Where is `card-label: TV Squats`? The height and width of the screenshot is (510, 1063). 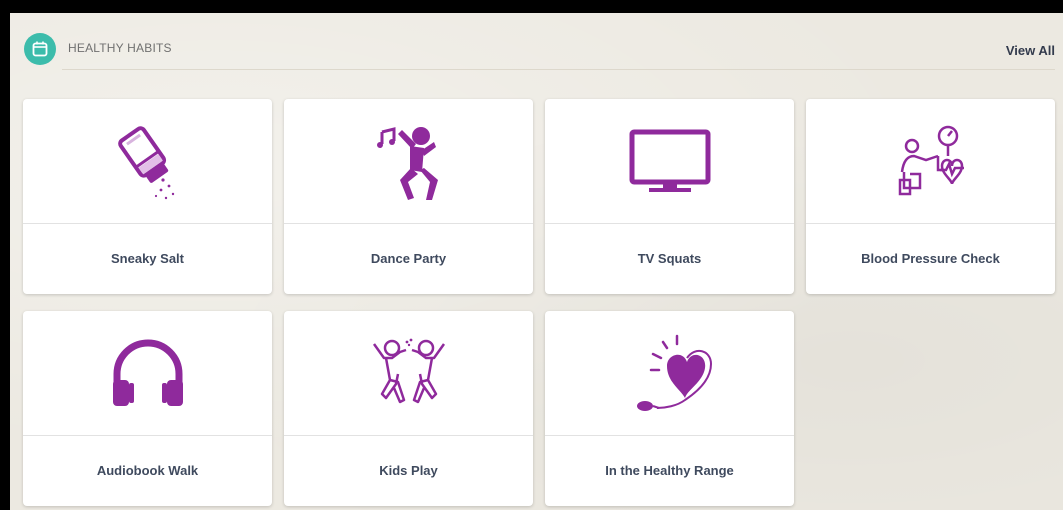
card-label: TV Squats is located at coordinates (669, 258).